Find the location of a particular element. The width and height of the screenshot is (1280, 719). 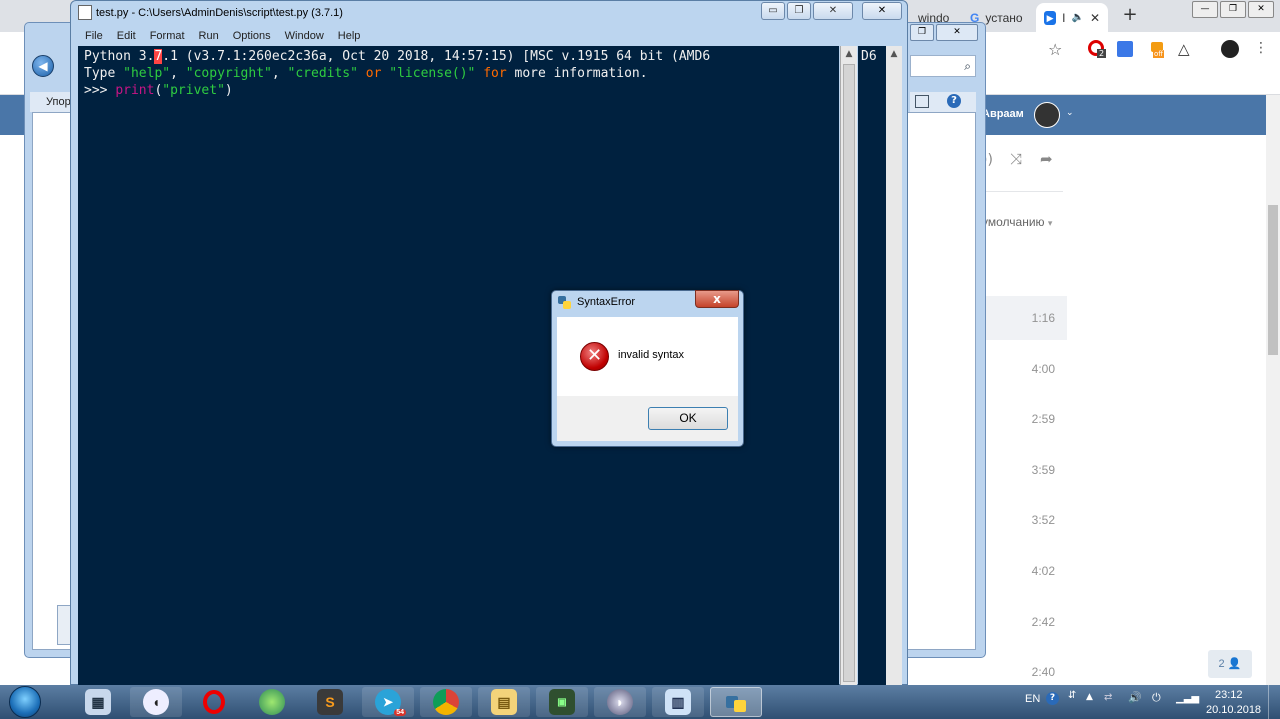

chevron-down-icon: ⌄ is located at coordinates (1070, 113).